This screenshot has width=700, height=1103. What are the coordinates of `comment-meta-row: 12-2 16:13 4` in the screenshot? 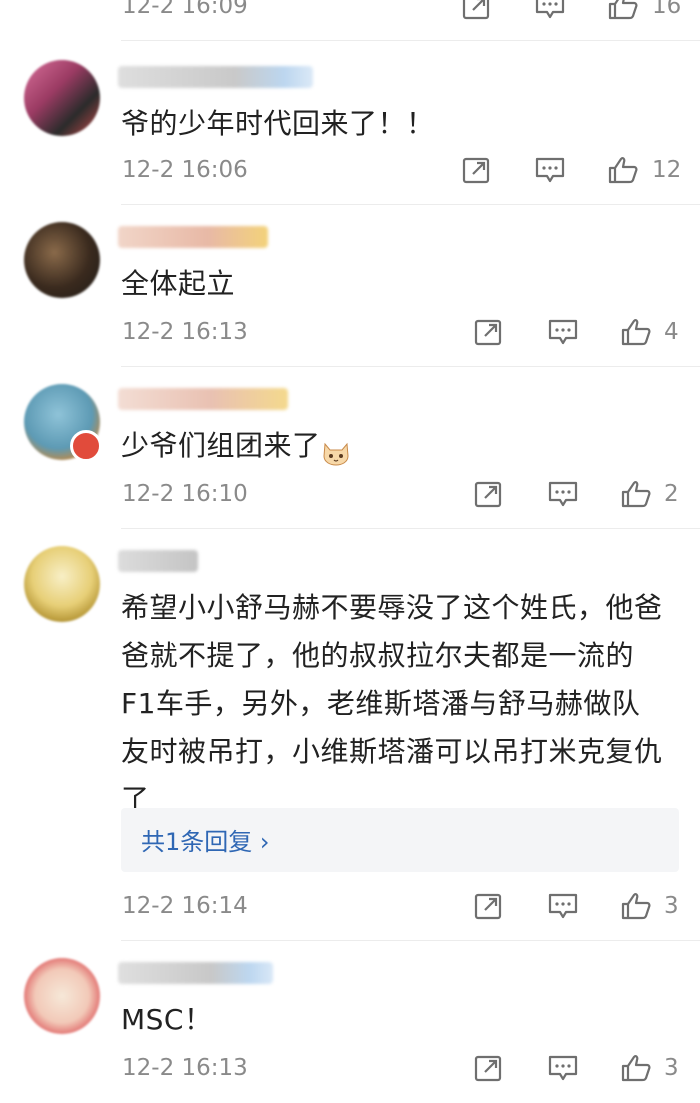 It's located at (350, 332).